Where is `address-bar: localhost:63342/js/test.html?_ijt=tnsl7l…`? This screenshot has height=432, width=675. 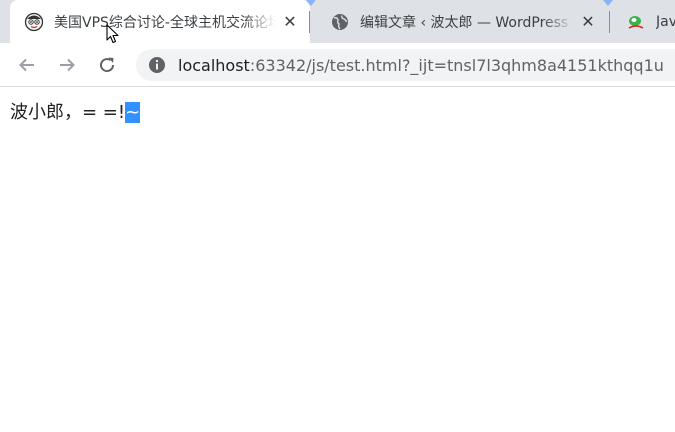
address-bar: localhost:63342/js/test.html?_ijt=tnsl7l… is located at coordinates (405, 65).